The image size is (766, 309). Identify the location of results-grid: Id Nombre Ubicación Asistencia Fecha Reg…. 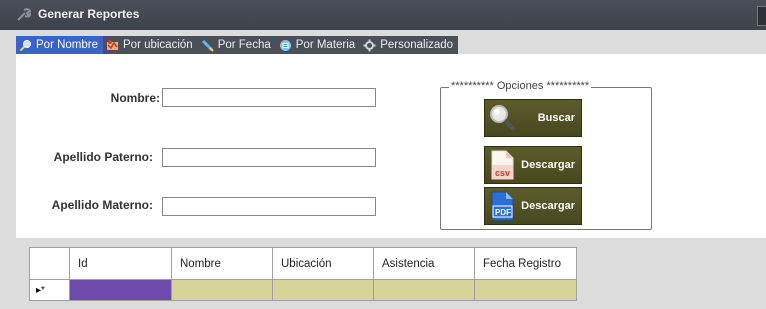
(303, 274).